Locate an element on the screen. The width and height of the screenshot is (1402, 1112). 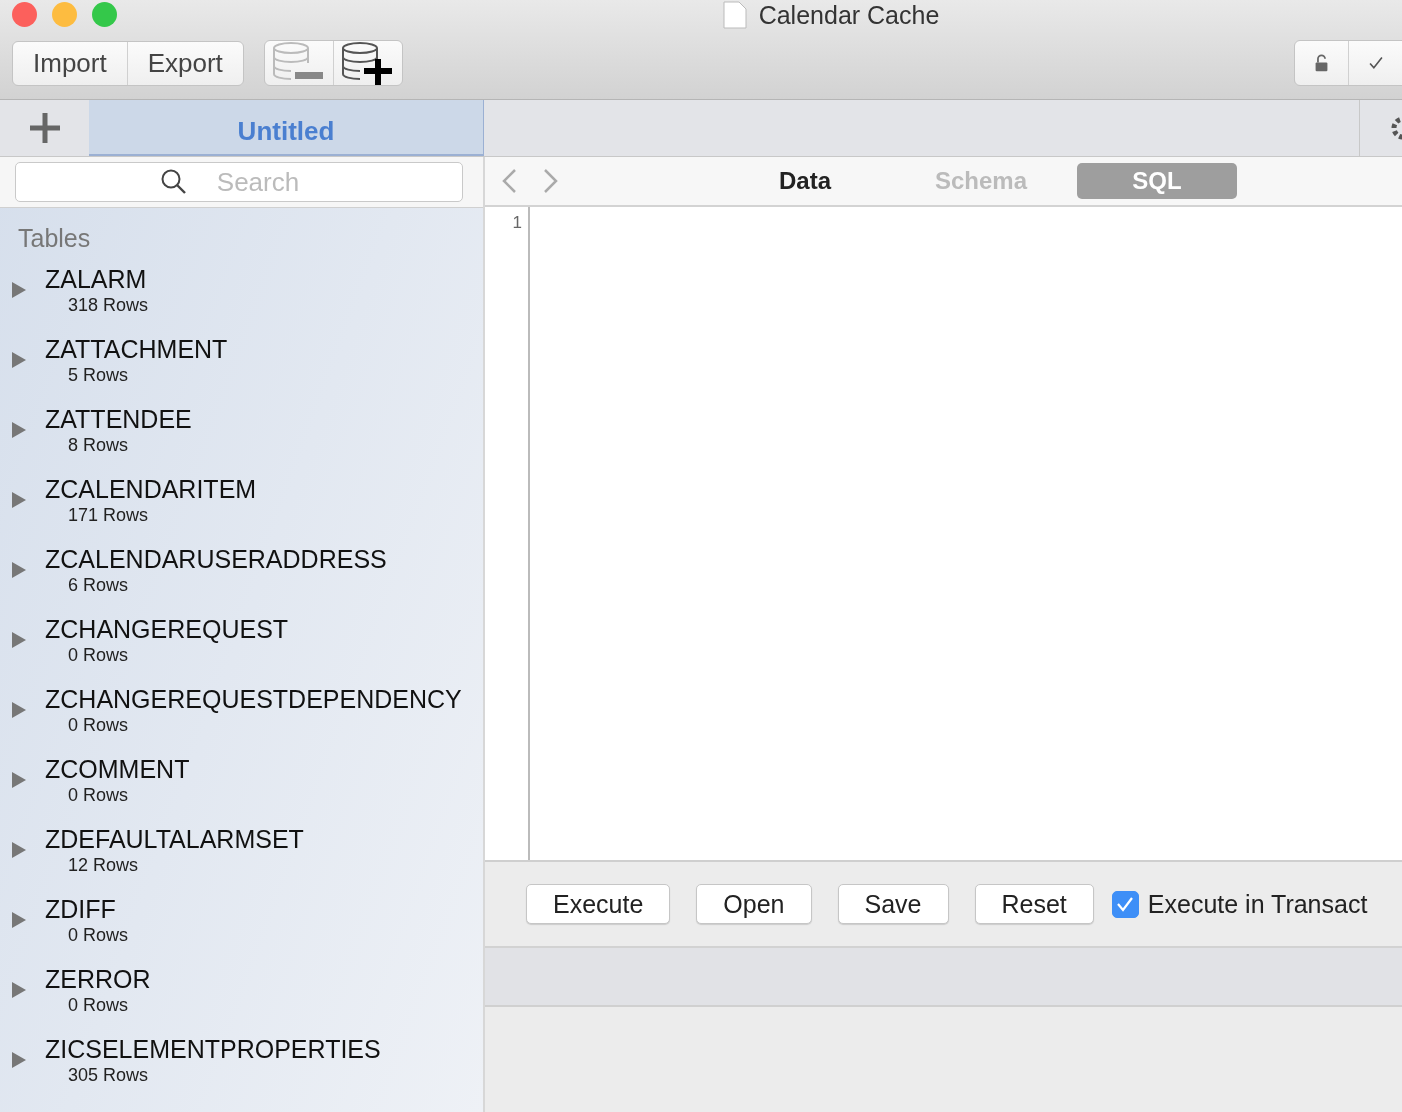
window-title: Calendar Cache is located at coordinates (849, 15).